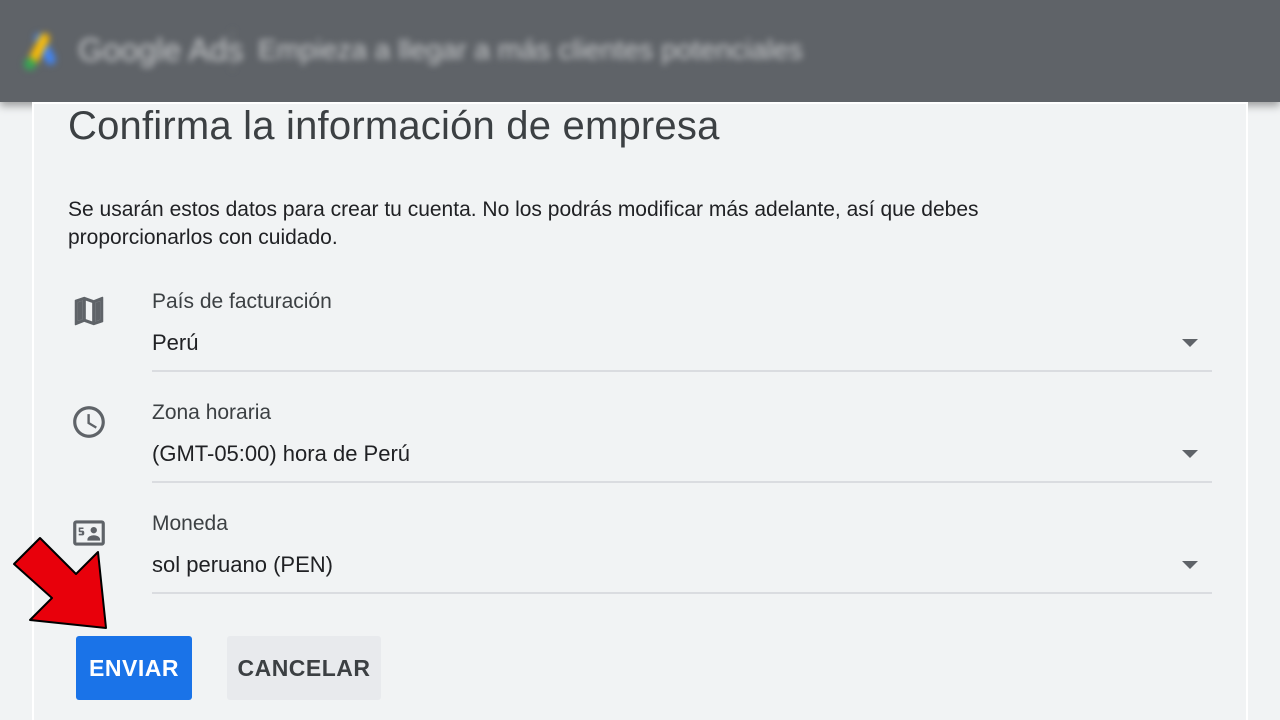 This screenshot has width=1280, height=720. What do you see at coordinates (304, 668) in the screenshot?
I see `cancel-button: CANCELAR` at bounding box center [304, 668].